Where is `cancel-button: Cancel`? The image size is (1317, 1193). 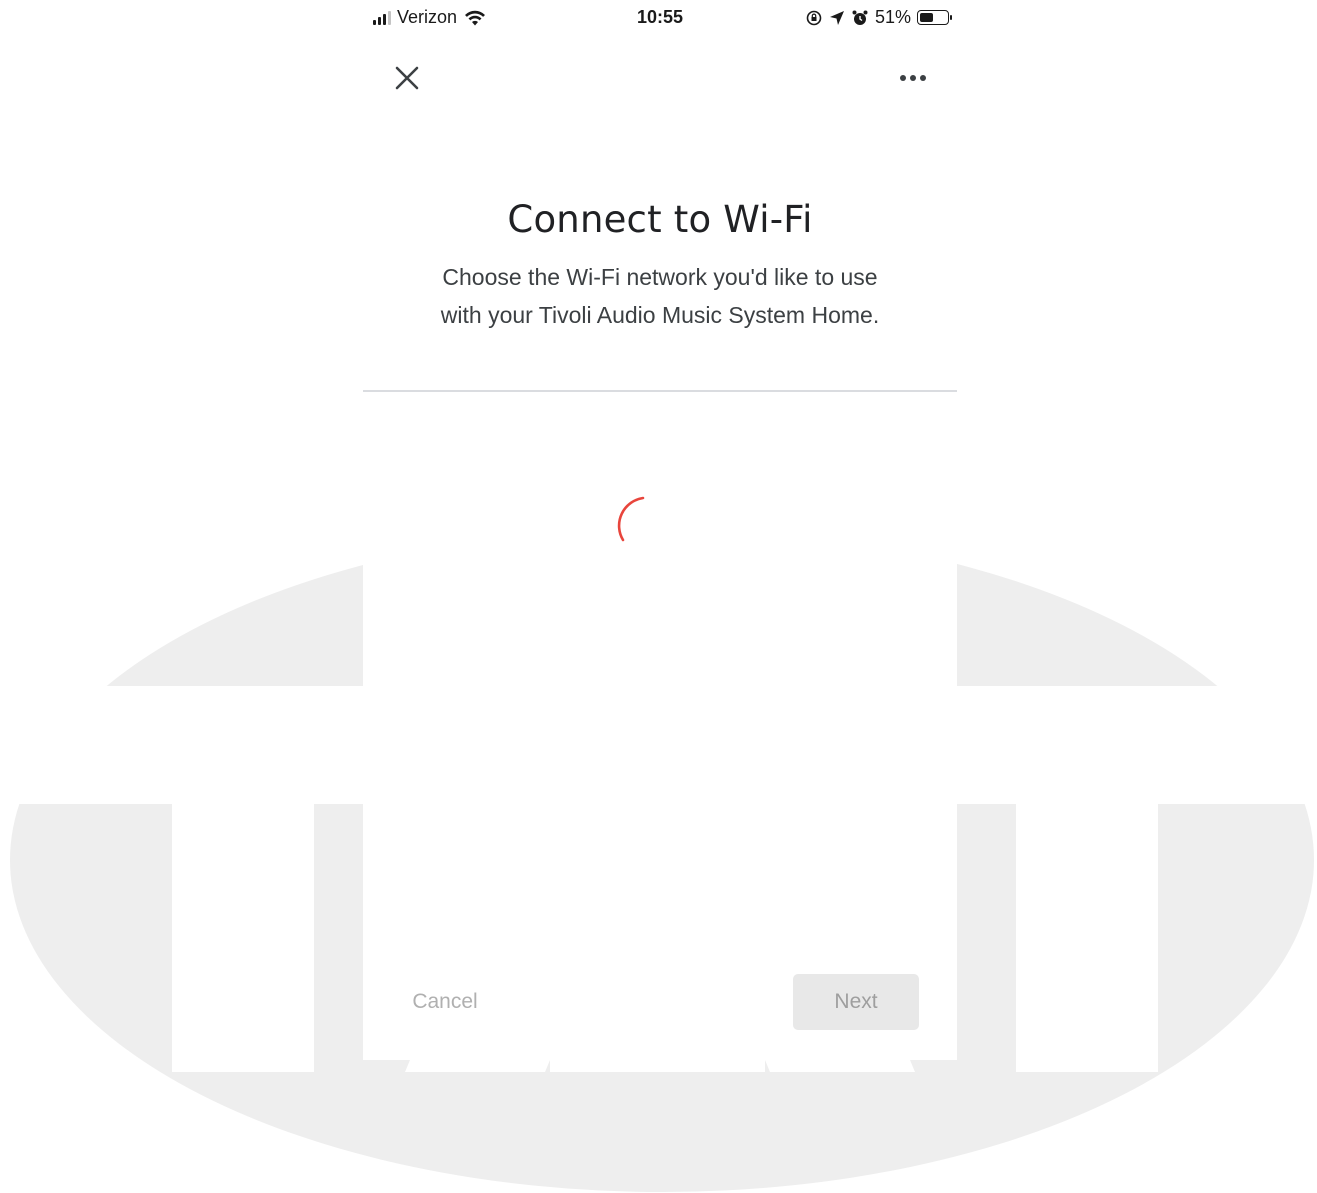
cancel-button: Cancel is located at coordinates (445, 1002).